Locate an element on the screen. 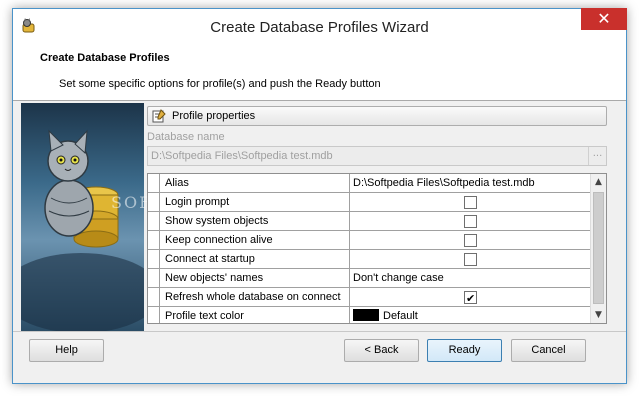 The height and width of the screenshot is (396, 639). property-row-new-objects-names: New objects' names Don't change case is located at coordinates (369, 278).